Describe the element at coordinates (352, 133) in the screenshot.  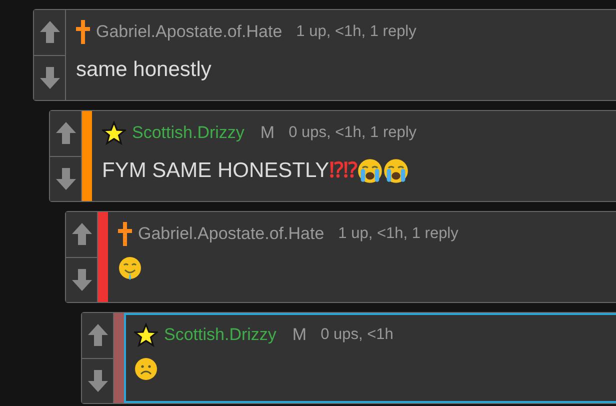
I see `comment-meta: 0 ups, <1h, 1 reply` at that location.